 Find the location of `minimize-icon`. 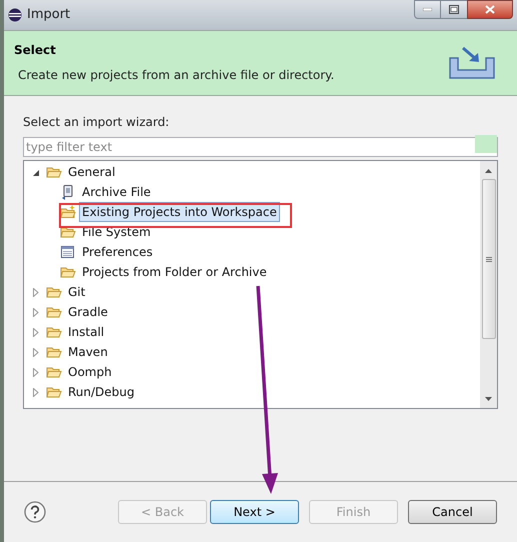

minimize-icon is located at coordinates (427, 9).